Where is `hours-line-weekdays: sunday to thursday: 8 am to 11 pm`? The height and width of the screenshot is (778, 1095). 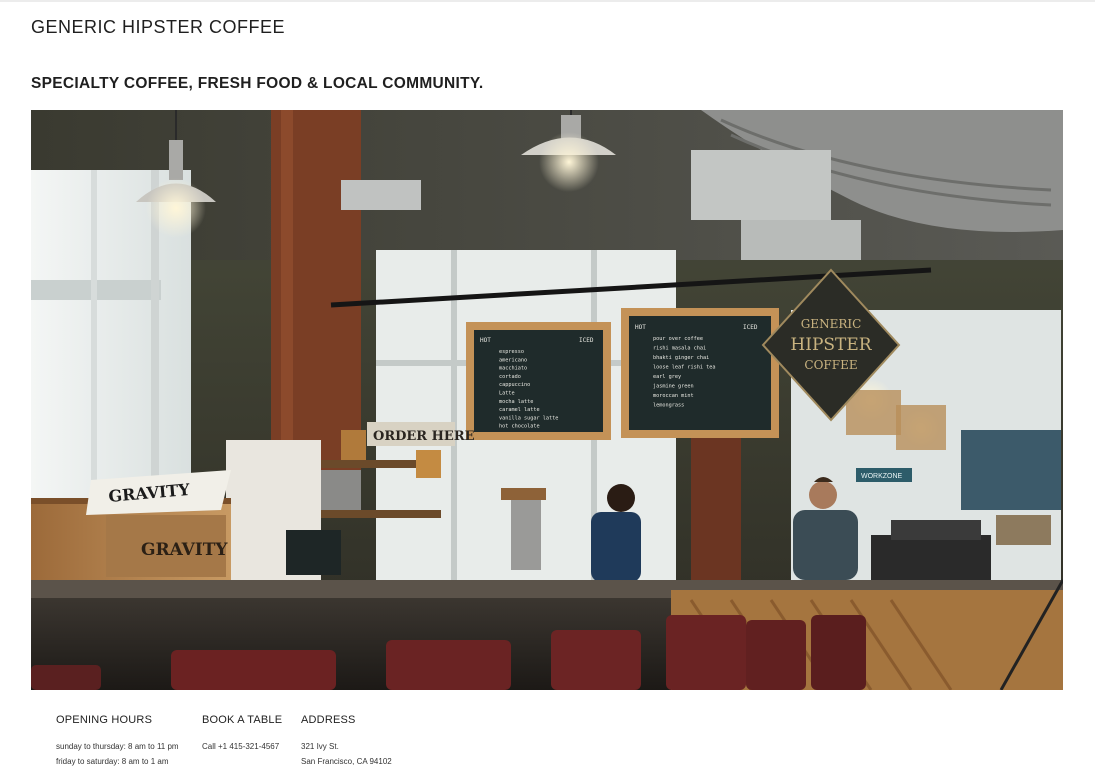
hours-line-weekdays: sunday to thursday: 8 am to 11 pm is located at coordinates (117, 746).